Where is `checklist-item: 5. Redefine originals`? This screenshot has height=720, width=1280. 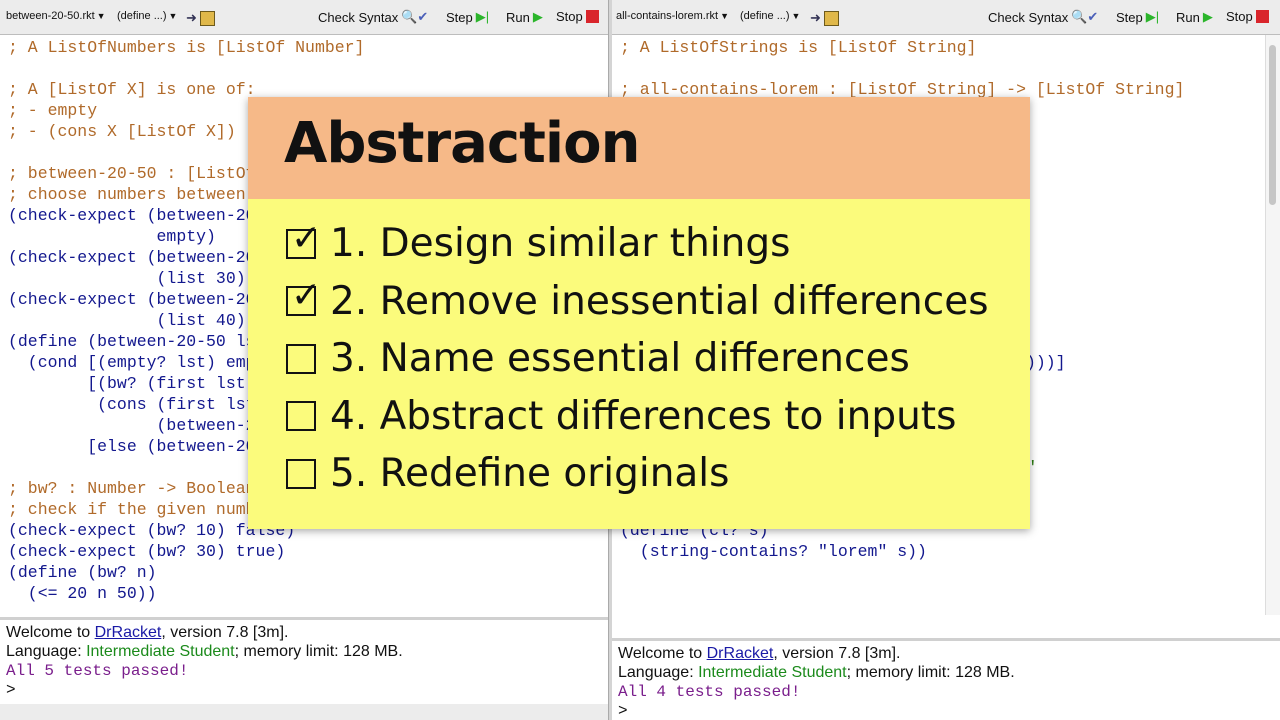 checklist-item: 5. Redefine originals is located at coordinates (507, 473).